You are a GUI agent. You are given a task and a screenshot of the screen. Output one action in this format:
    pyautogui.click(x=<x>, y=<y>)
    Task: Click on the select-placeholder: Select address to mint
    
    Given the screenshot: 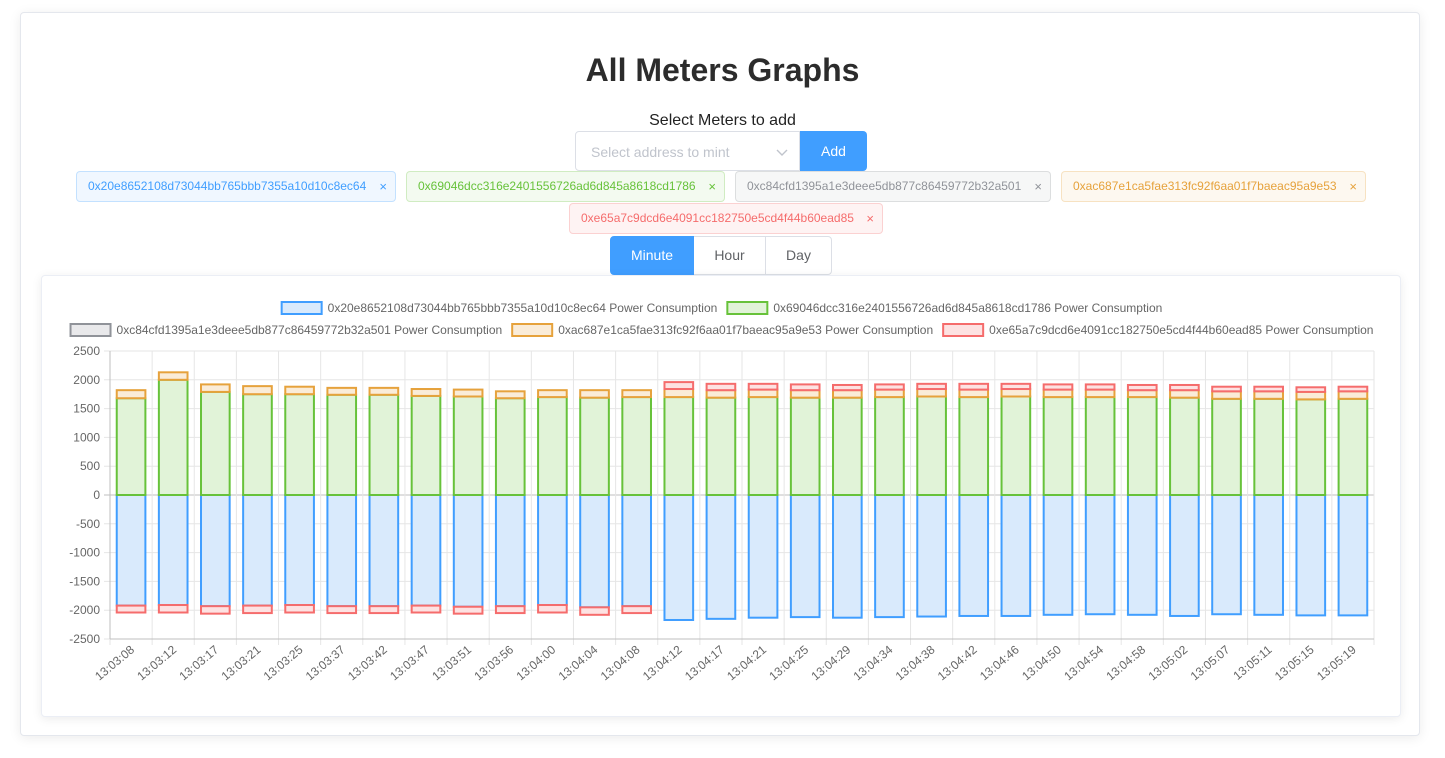 What is the action you would take?
    pyautogui.click(x=660, y=152)
    